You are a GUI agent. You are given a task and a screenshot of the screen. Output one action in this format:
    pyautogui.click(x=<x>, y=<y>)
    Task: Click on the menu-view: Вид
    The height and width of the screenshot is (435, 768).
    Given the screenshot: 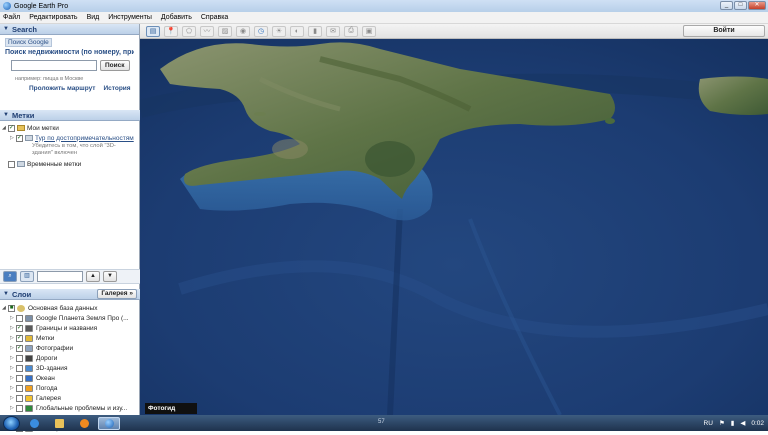 What is the action you would take?
    pyautogui.click(x=93, y=17)
    